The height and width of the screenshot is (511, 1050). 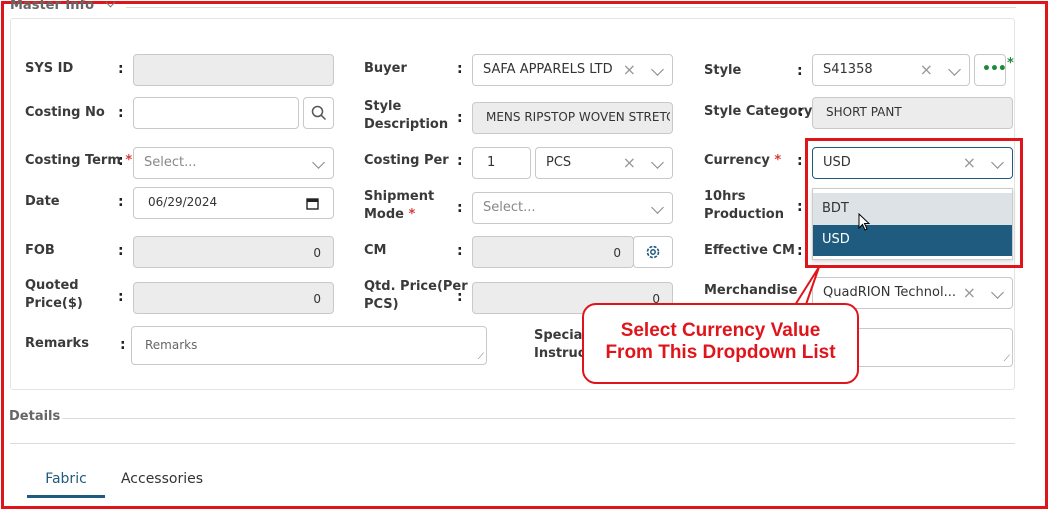 I want to click on style-label: Style, so click(x=723, y=70).